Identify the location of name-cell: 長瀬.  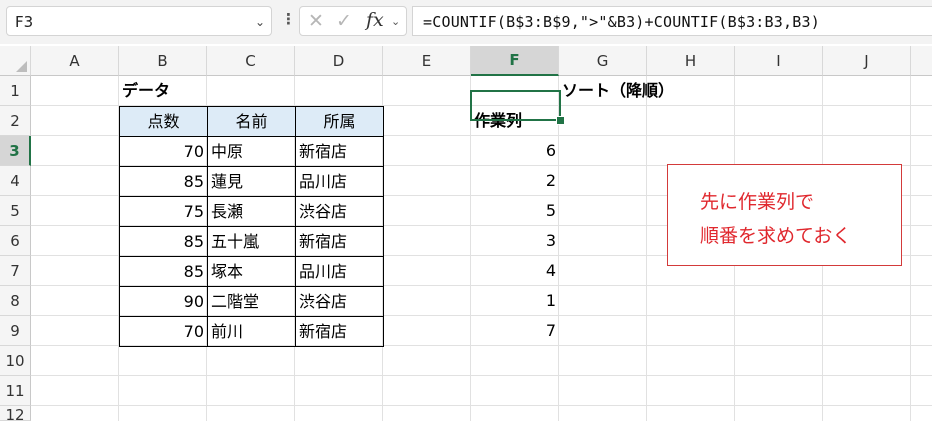
(251, 211).